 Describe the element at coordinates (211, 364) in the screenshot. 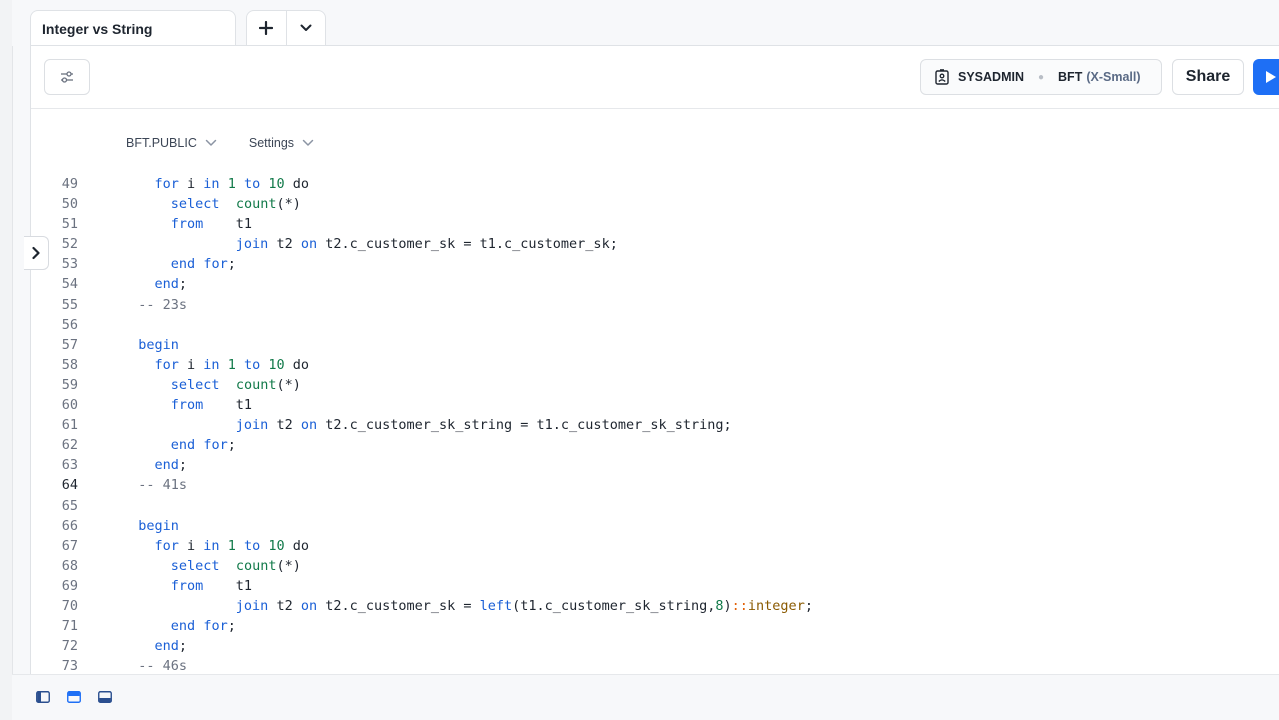

I see `code-token: in` at that location.